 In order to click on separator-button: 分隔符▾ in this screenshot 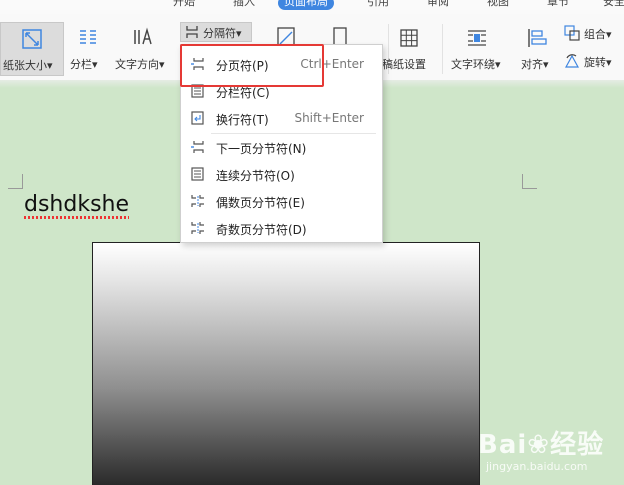, I will do `click(216, 32)`.